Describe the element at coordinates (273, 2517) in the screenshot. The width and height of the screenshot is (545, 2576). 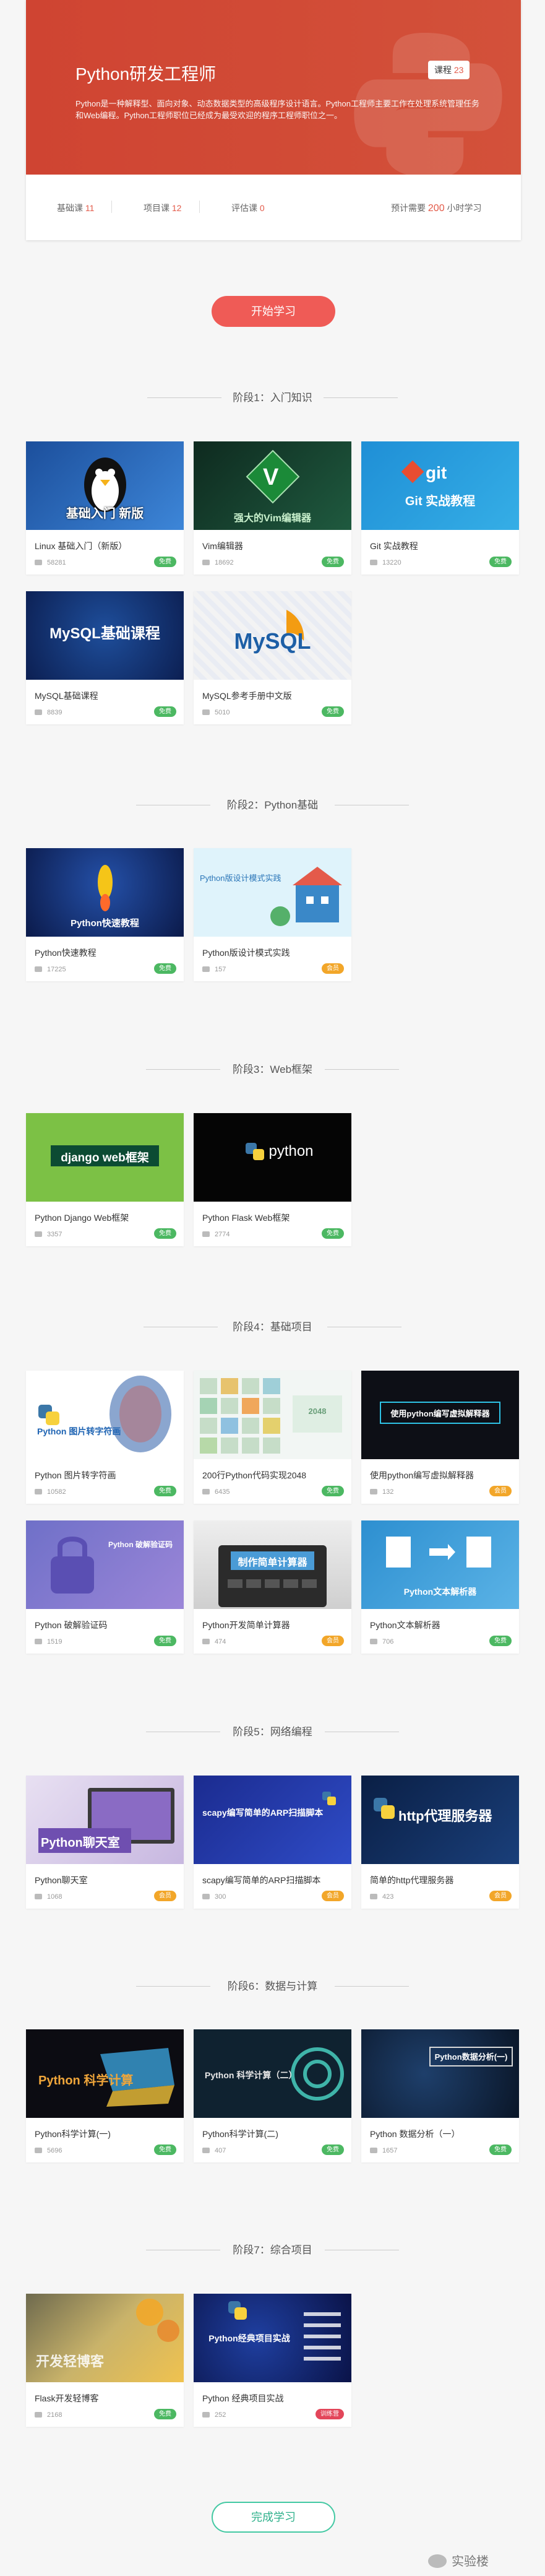
I see `finish-learning-button: 完成学习` at that location.